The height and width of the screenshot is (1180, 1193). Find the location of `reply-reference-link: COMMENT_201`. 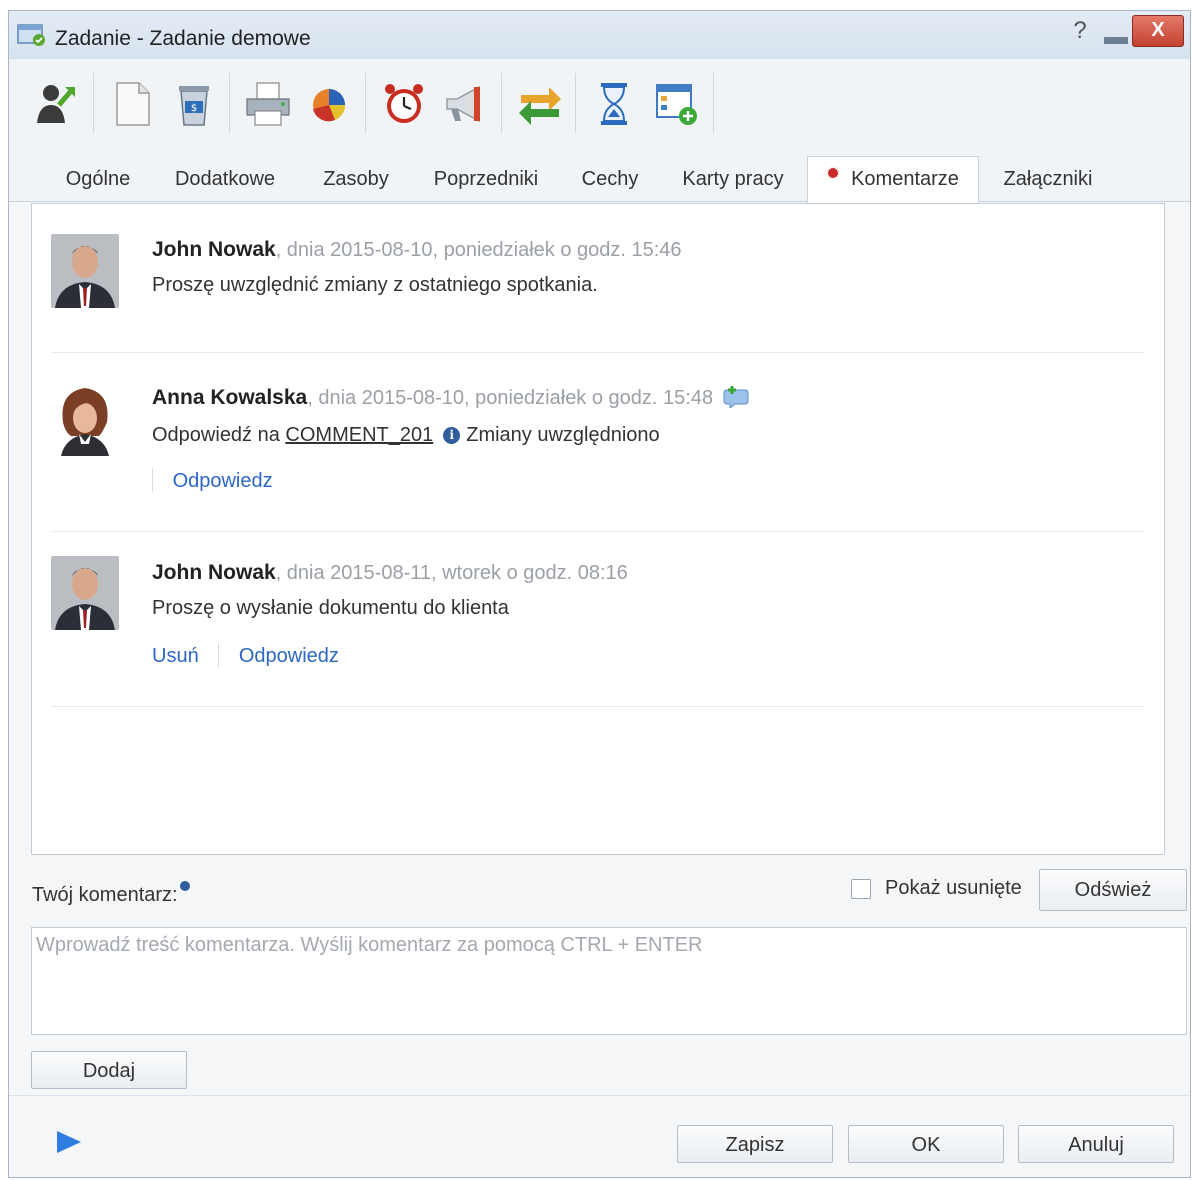

reply-reference-link: COMMENT_201 is located at coordinates (359, 435).